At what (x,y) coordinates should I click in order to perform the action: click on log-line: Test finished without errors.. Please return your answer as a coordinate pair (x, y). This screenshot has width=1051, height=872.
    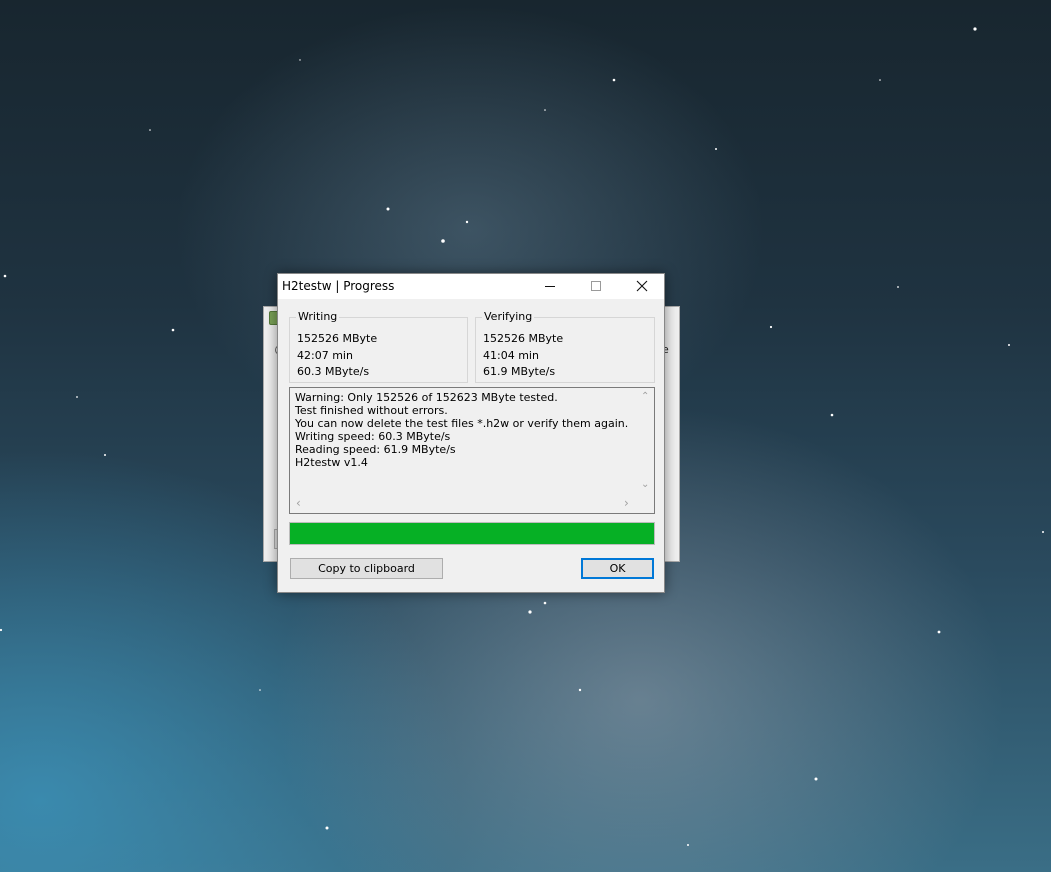
    Looking at the image, I should click on (371, 410).